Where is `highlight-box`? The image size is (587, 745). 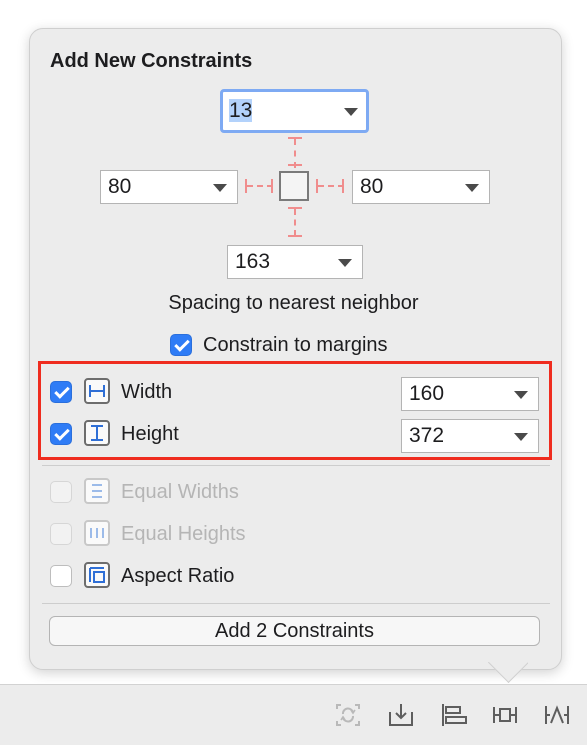 highlight-box is located at coordinates (295, 410).